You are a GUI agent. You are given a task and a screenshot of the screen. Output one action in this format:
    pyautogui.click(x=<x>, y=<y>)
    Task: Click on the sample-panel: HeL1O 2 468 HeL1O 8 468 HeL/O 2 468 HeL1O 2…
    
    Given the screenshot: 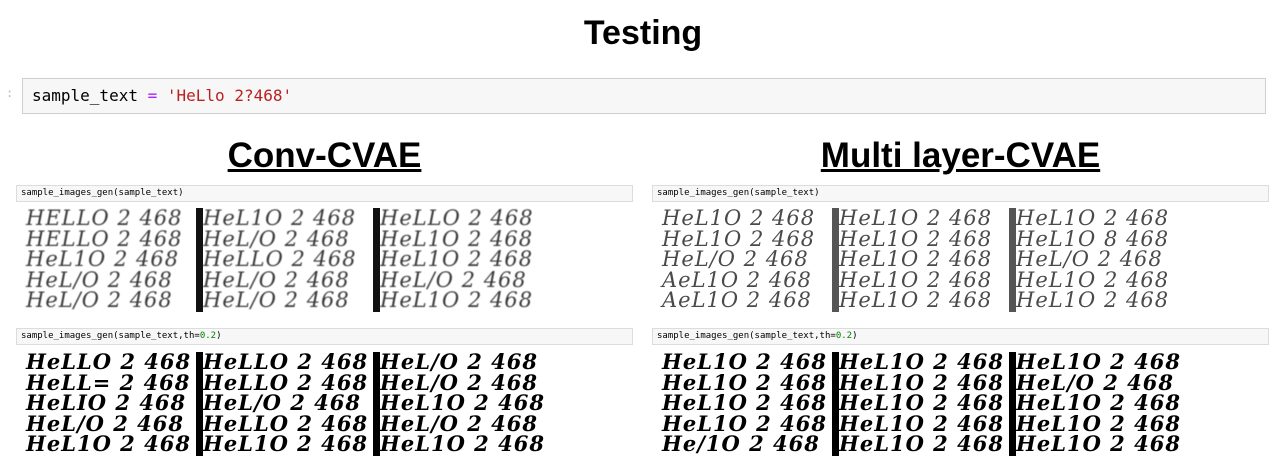 What is the action you would take?
    pyautogui.click(x=1097, y=260)
    